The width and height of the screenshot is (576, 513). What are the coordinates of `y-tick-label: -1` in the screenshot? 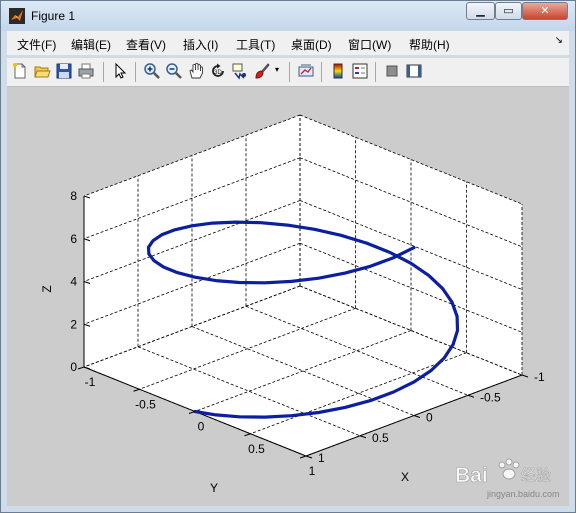 It's located at (539, 377).